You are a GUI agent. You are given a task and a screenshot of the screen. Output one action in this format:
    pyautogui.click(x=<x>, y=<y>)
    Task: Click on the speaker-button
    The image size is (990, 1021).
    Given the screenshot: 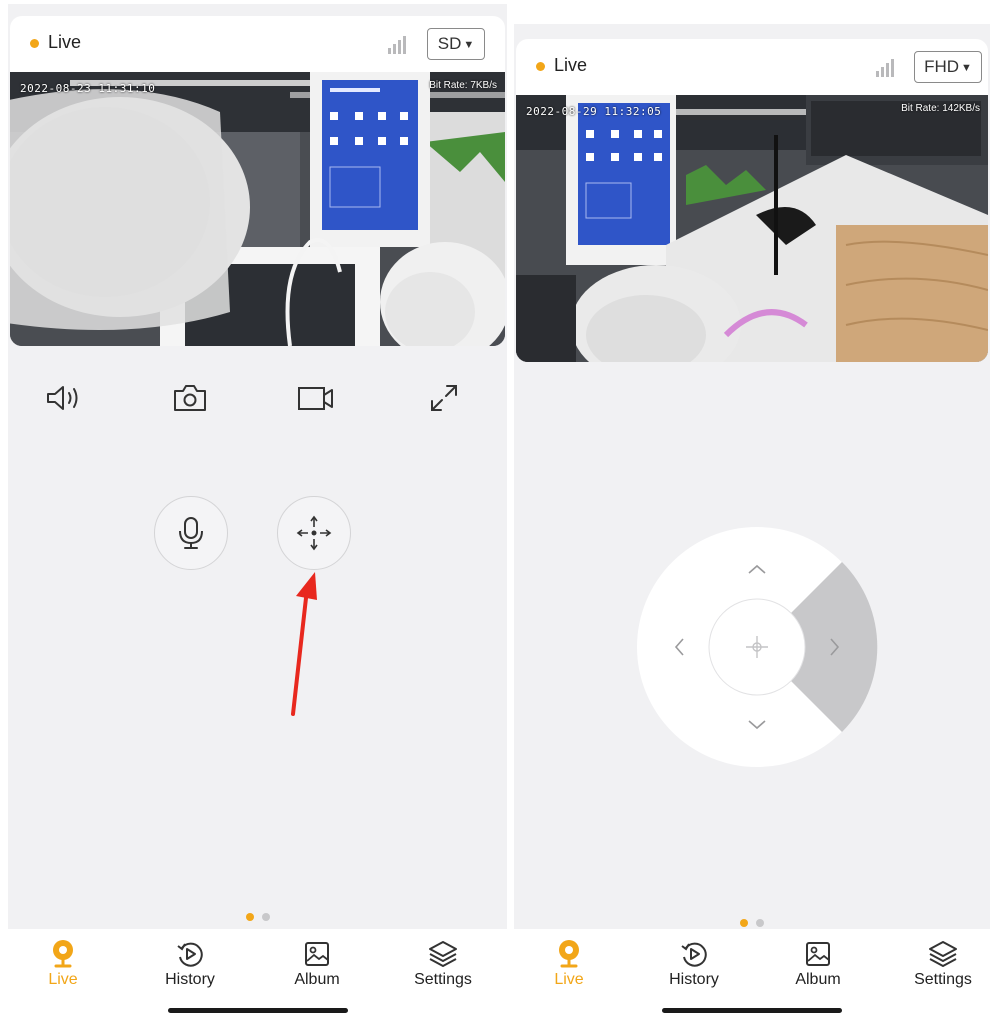 What is the action you would take?
    pyautogui.click(x=63, y=398)
    